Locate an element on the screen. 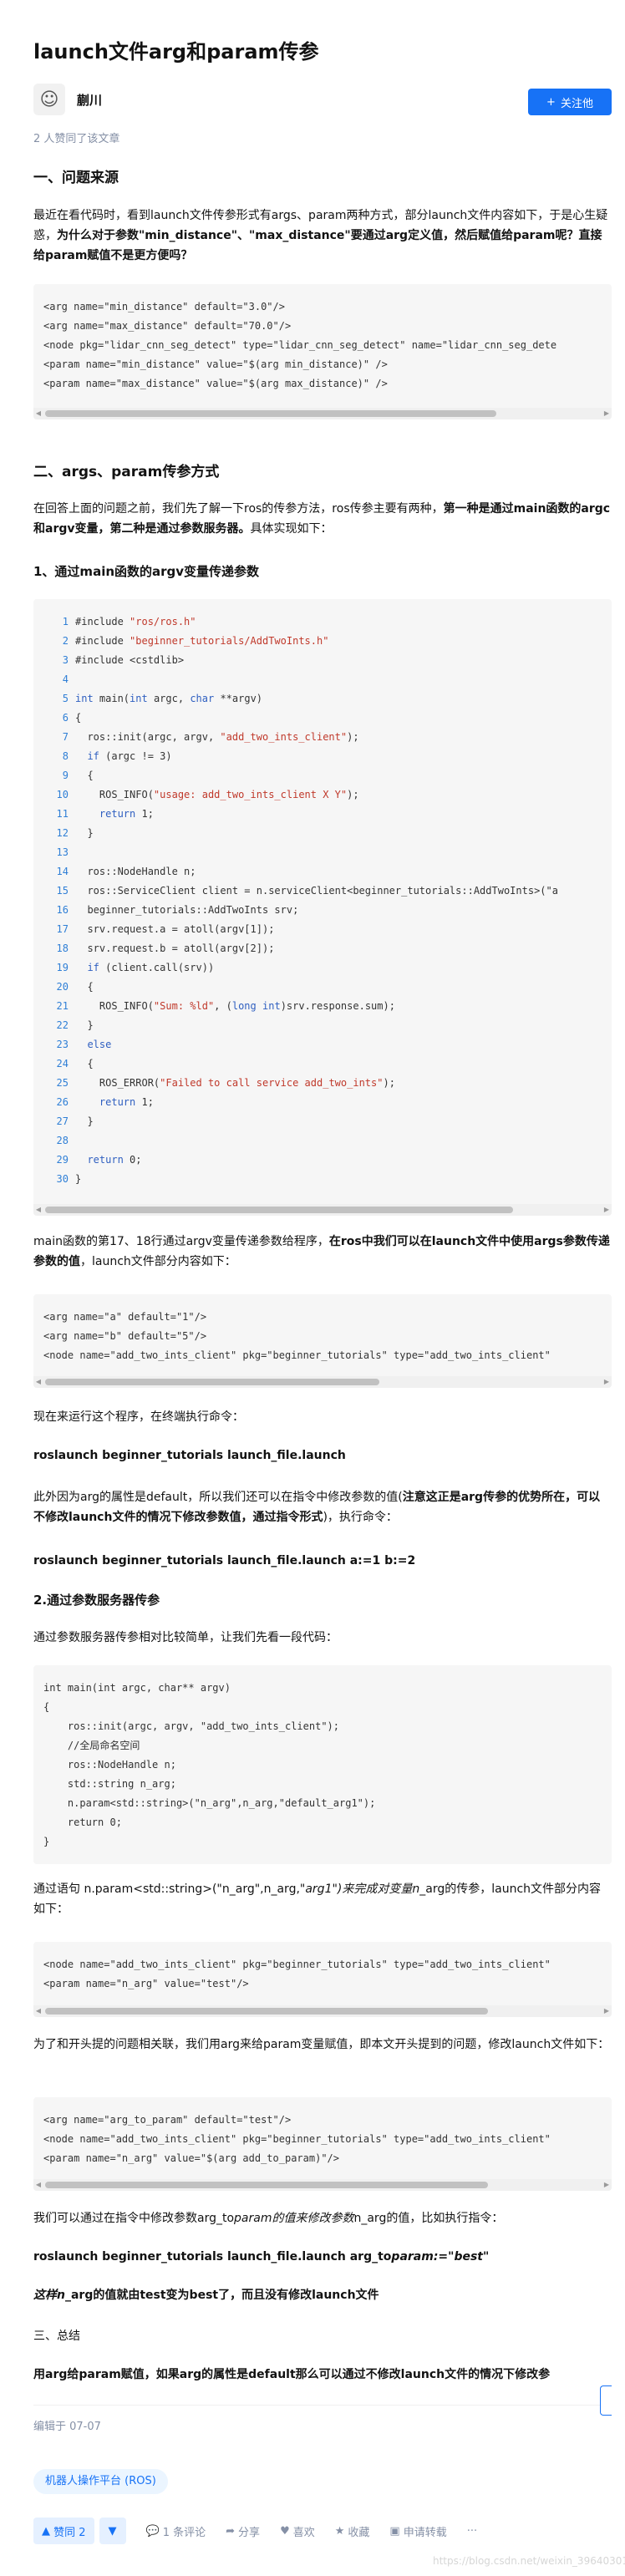 This screenshot has width=625, height=2576. text-span: main函数的第17、18行通过argv变量传递参数给程序， is located at coordinates (181, 1241).